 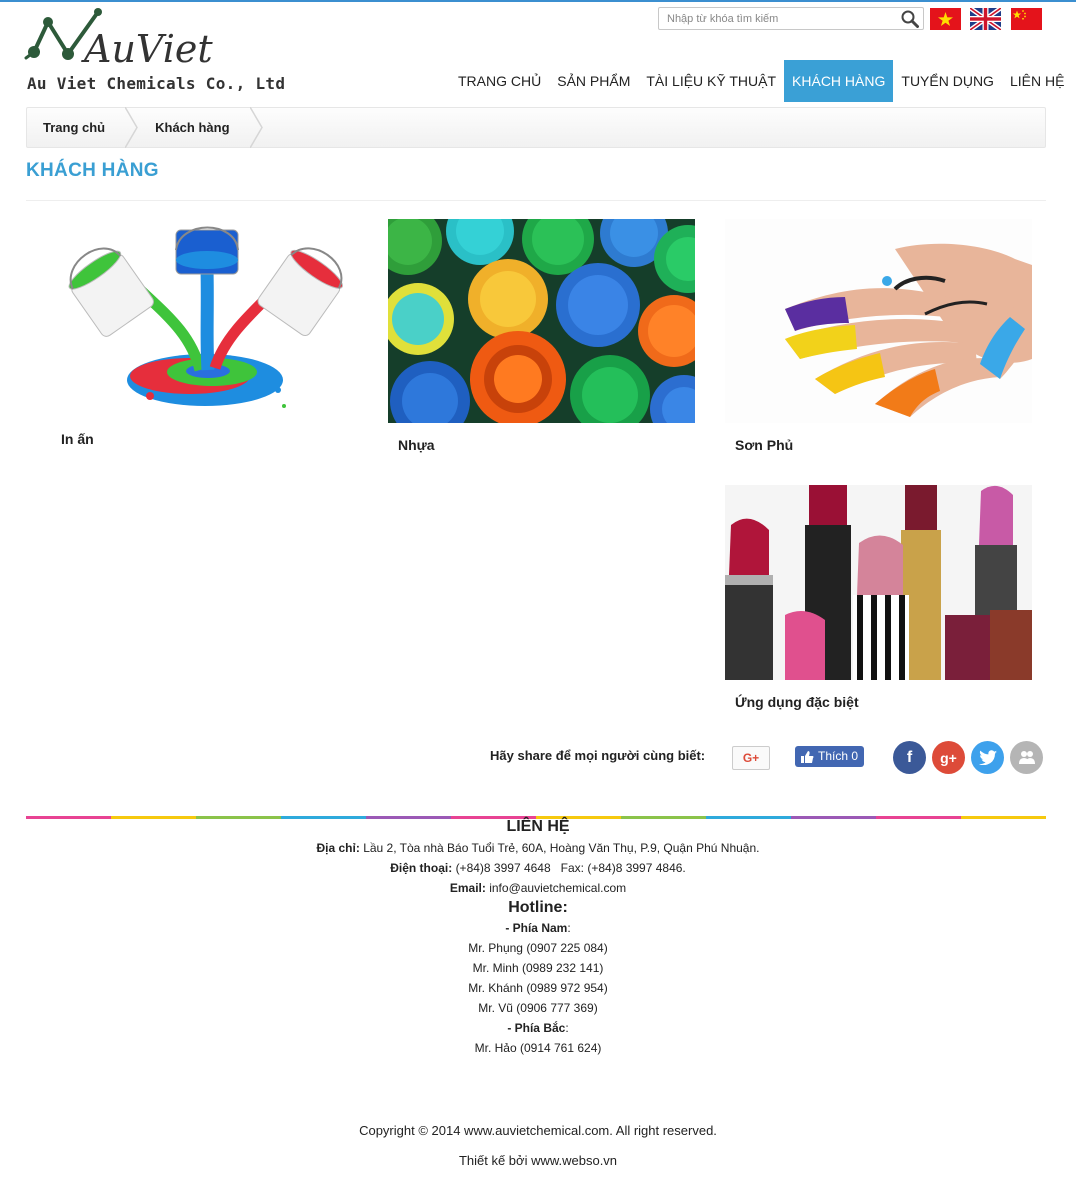 What do you see at coordinates (797, 702) in the screenshot?
I see `product-label: Ứng dụng đặc biệt` at bounding box center [797, 702].